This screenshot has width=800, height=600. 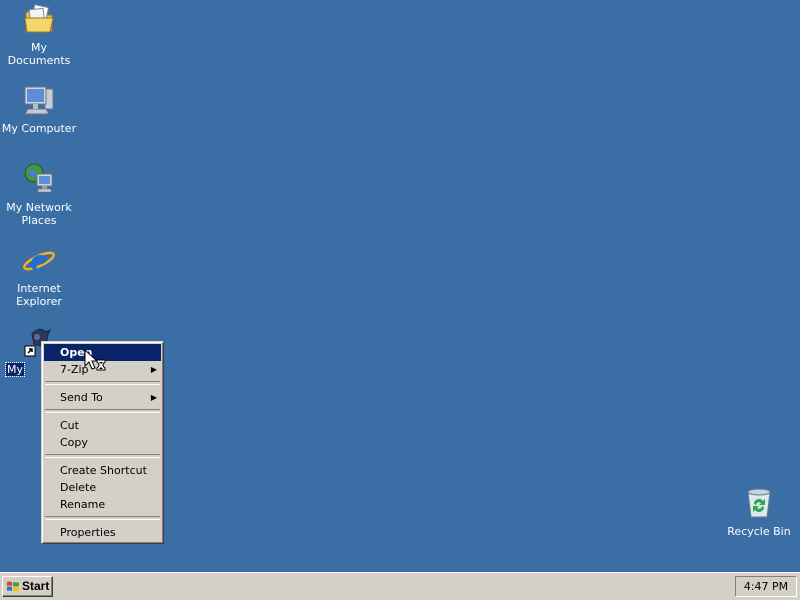 What do you see at coordinates (102, 425) in the screenshot?
I see `menu-item-cut: Cut` at bounding box center [102, 425].